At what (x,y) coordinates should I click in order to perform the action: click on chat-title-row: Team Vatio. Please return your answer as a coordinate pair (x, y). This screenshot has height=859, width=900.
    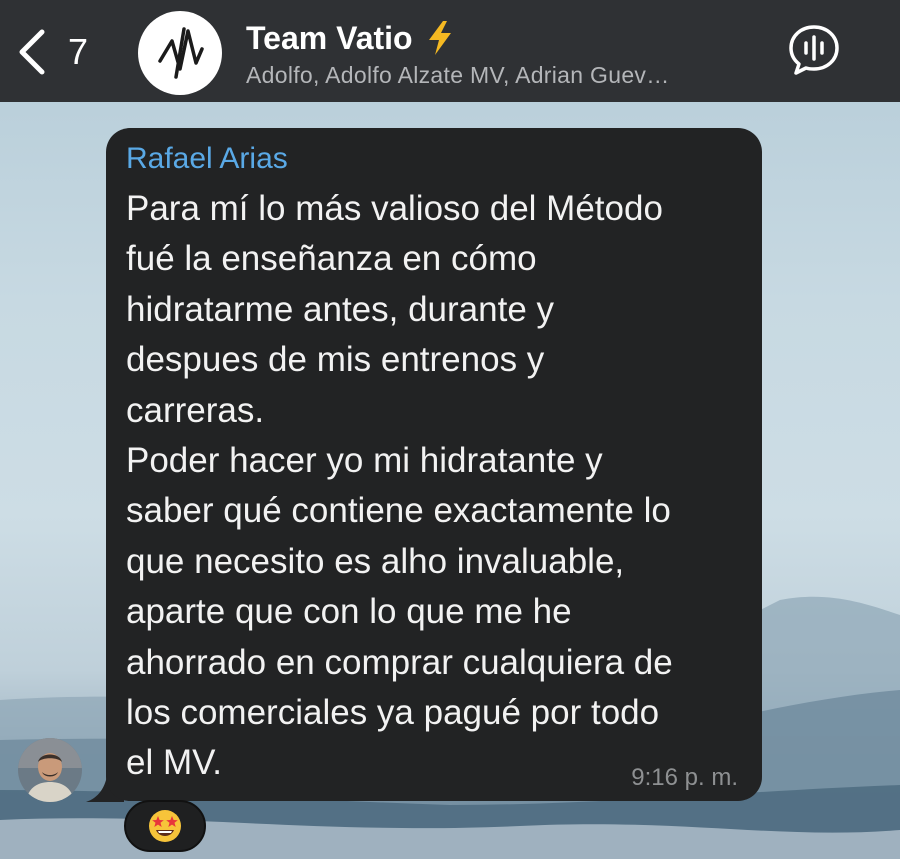
    Looking at the image, I should click on (350, 38).